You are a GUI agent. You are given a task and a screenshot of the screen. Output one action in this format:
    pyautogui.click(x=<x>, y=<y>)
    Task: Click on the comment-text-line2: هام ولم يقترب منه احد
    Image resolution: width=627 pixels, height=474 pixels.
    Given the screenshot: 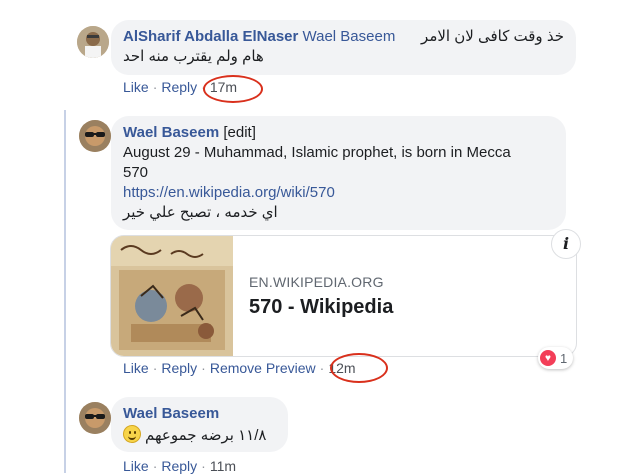 What is the action you would take?
    pyautogui.click(x=193, y=56)
    